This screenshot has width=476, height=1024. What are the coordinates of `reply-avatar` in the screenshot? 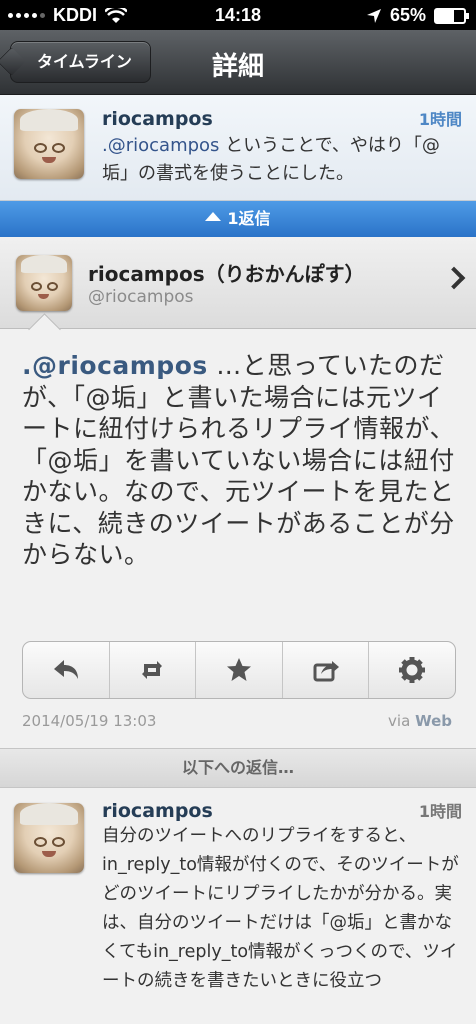 It's located at (49, 838).